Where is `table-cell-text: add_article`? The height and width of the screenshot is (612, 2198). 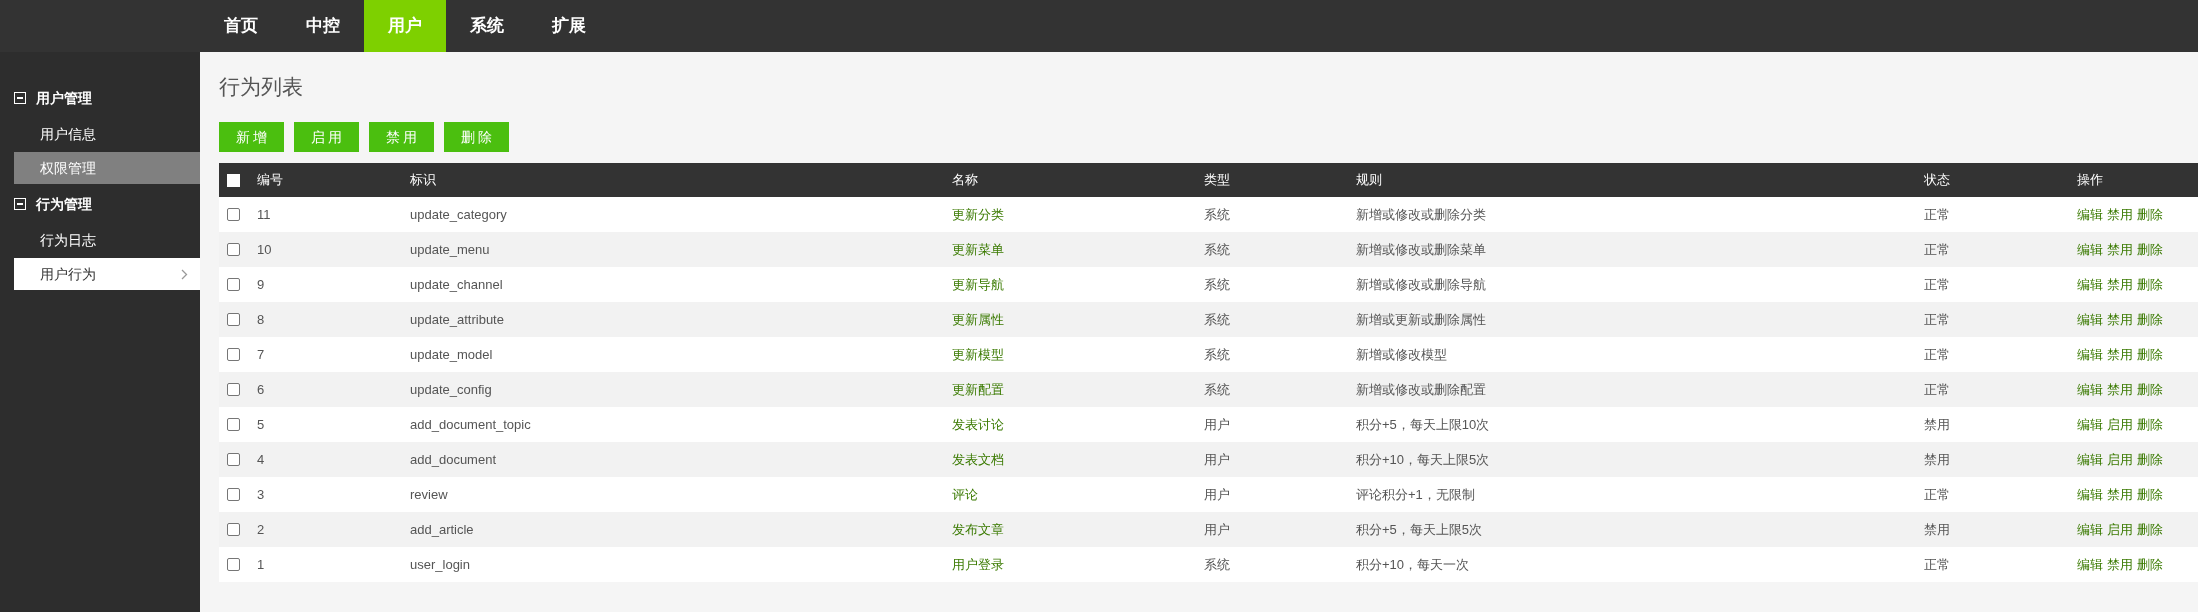
table-cell-text: add_article is located at coordinates (442, 529).